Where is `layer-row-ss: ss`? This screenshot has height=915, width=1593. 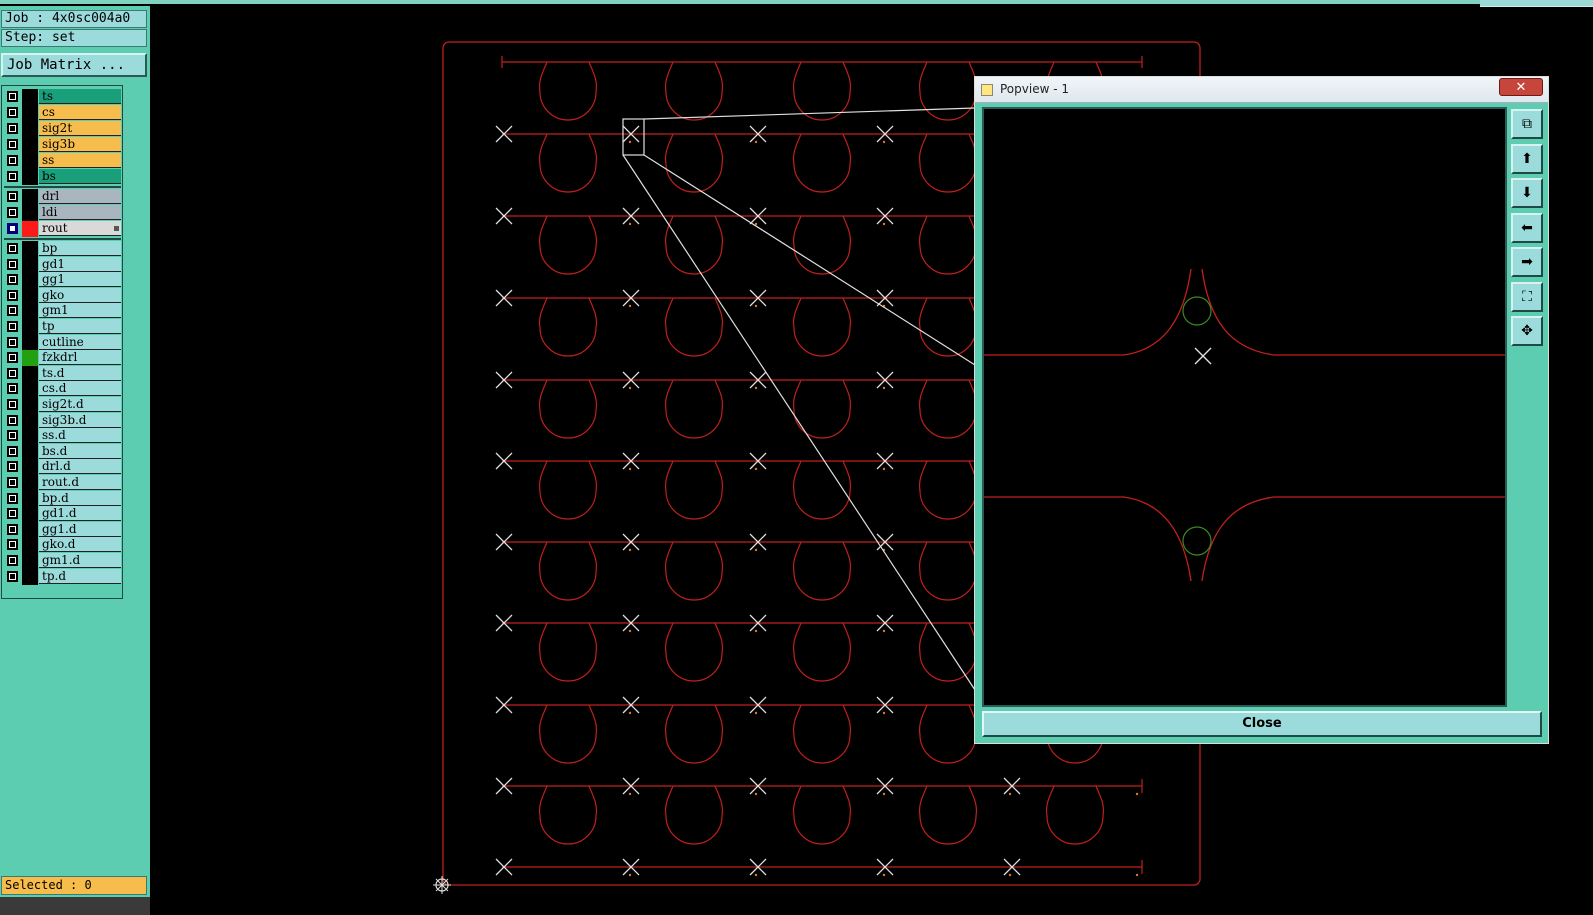
layer-row-ss: ss is located at coordinates (62, 161).